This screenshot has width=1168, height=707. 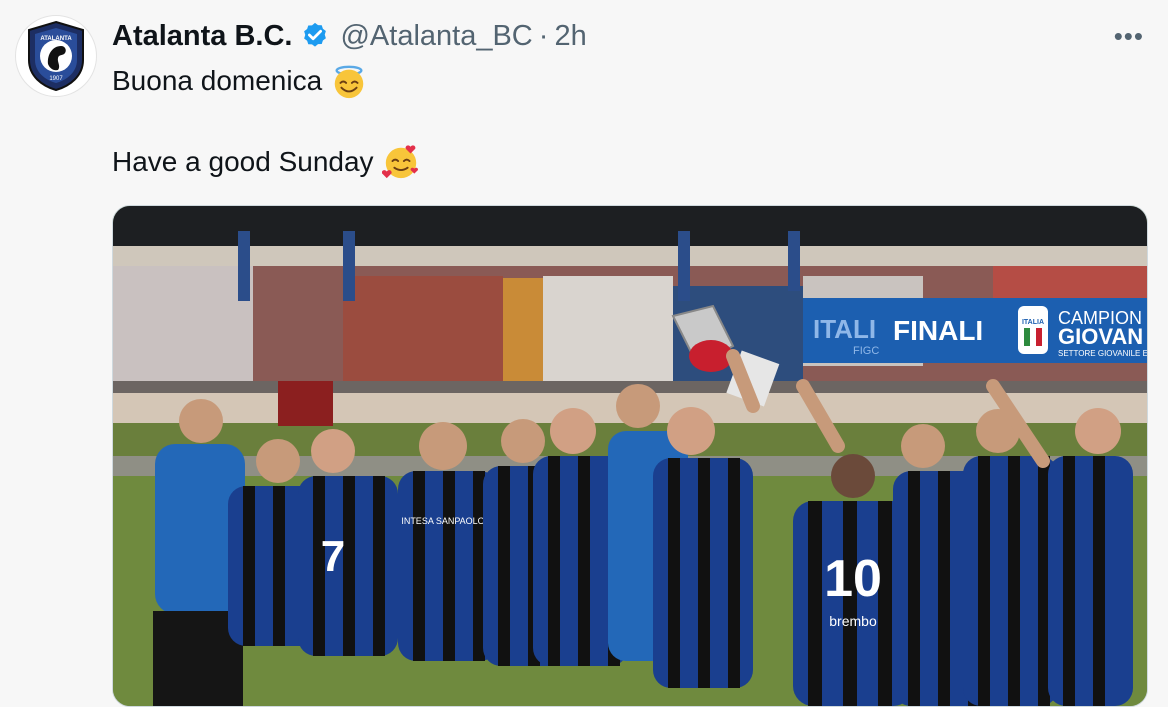 I want to click on smiling-face-with-halo-icon, so click(x=349, y=82).